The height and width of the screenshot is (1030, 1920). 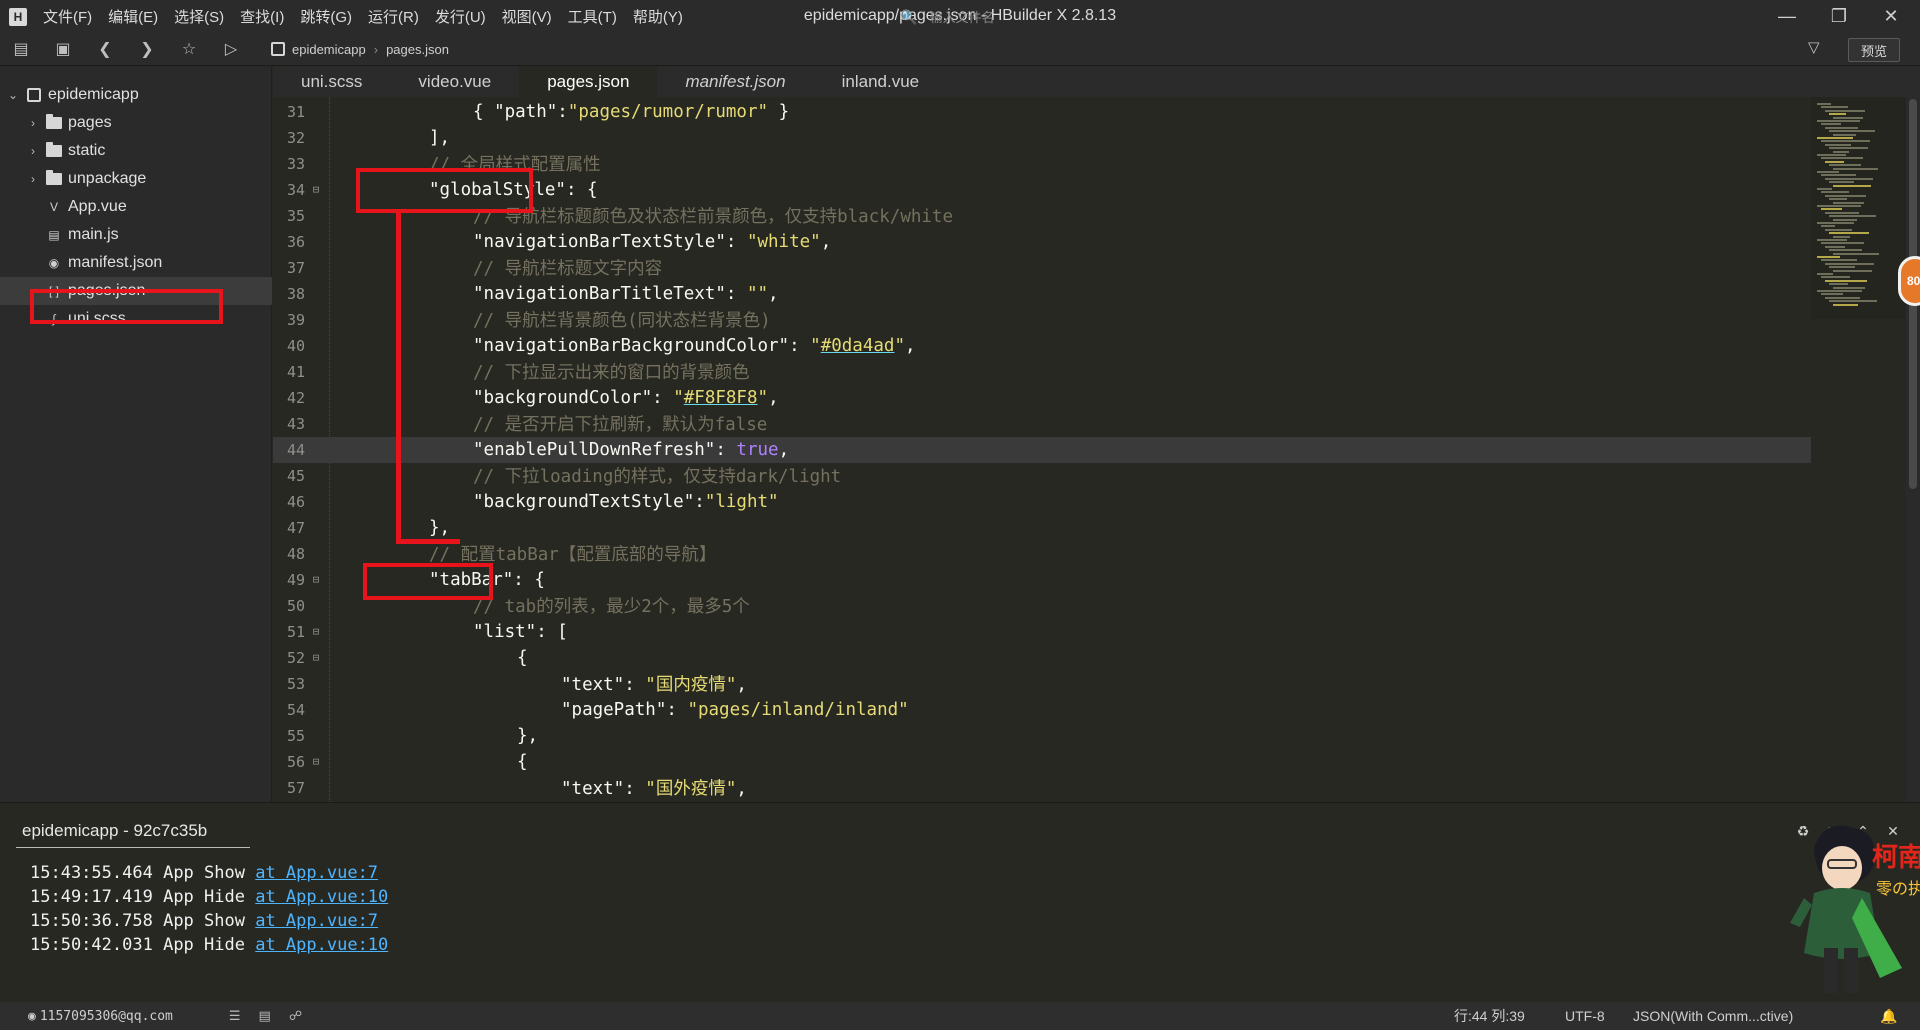 I want to click on code-line: 53 "text": "国内疫情",, so click(x=1042, y=684).